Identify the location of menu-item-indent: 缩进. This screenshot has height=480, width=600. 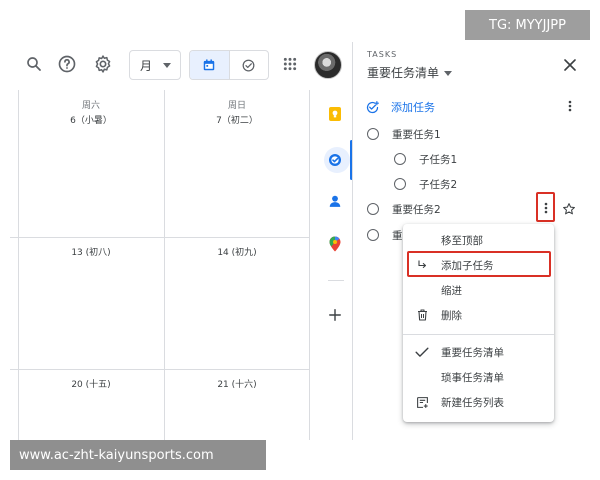
(478, 290).